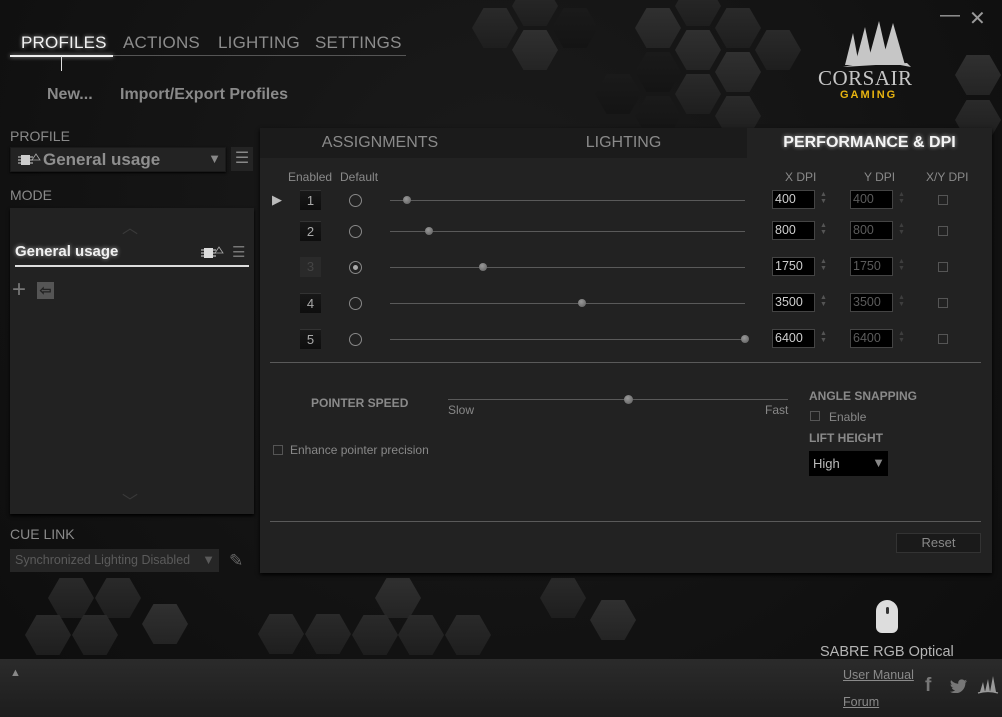 The width and height of the screenshot is (1002, 717). What do you see at coordinates (310, 339) in the screenshot?
I see `stage-enabled-toggle: 5` at bounding box center [310, 339].